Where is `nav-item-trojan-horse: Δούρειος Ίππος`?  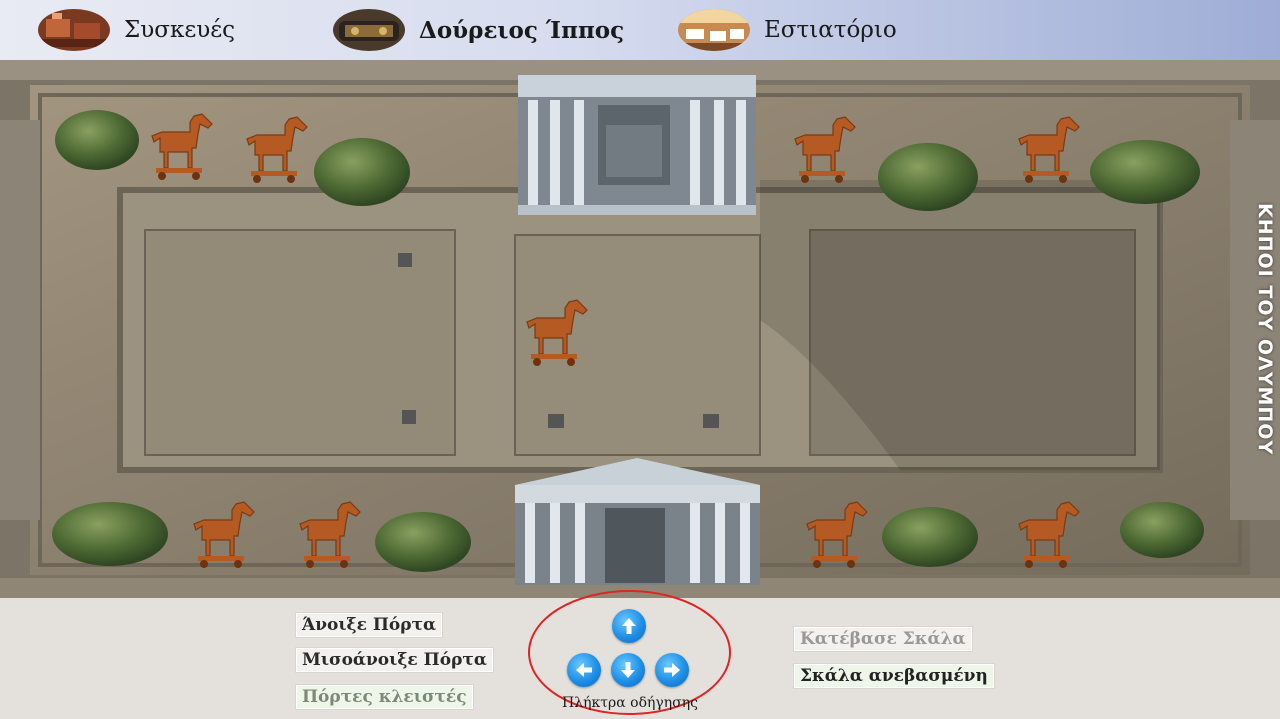 nav-item-trojan-horse: Δούρειος Ίππος is located at coordinates (478, 30).